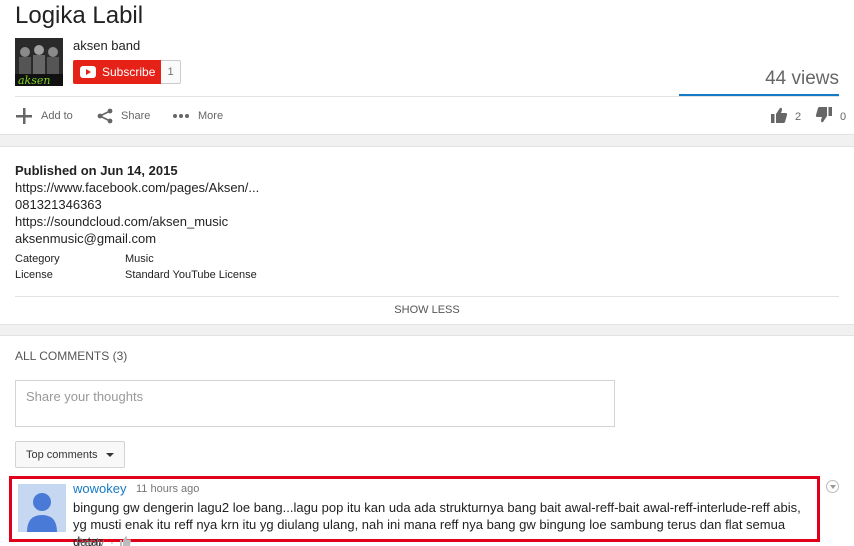  I want to click on description-link-soundcloud: https://soundcloud.com/aksen_music, so click(121, 221).